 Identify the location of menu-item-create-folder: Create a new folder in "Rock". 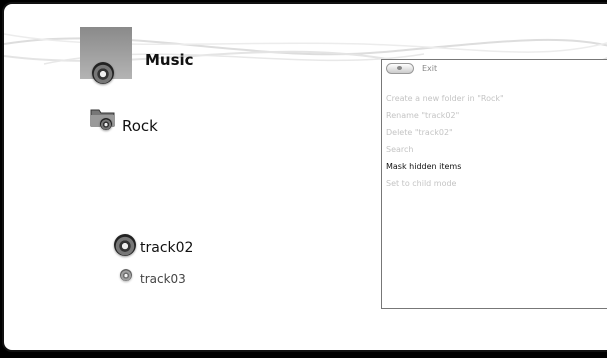
(445, 98).